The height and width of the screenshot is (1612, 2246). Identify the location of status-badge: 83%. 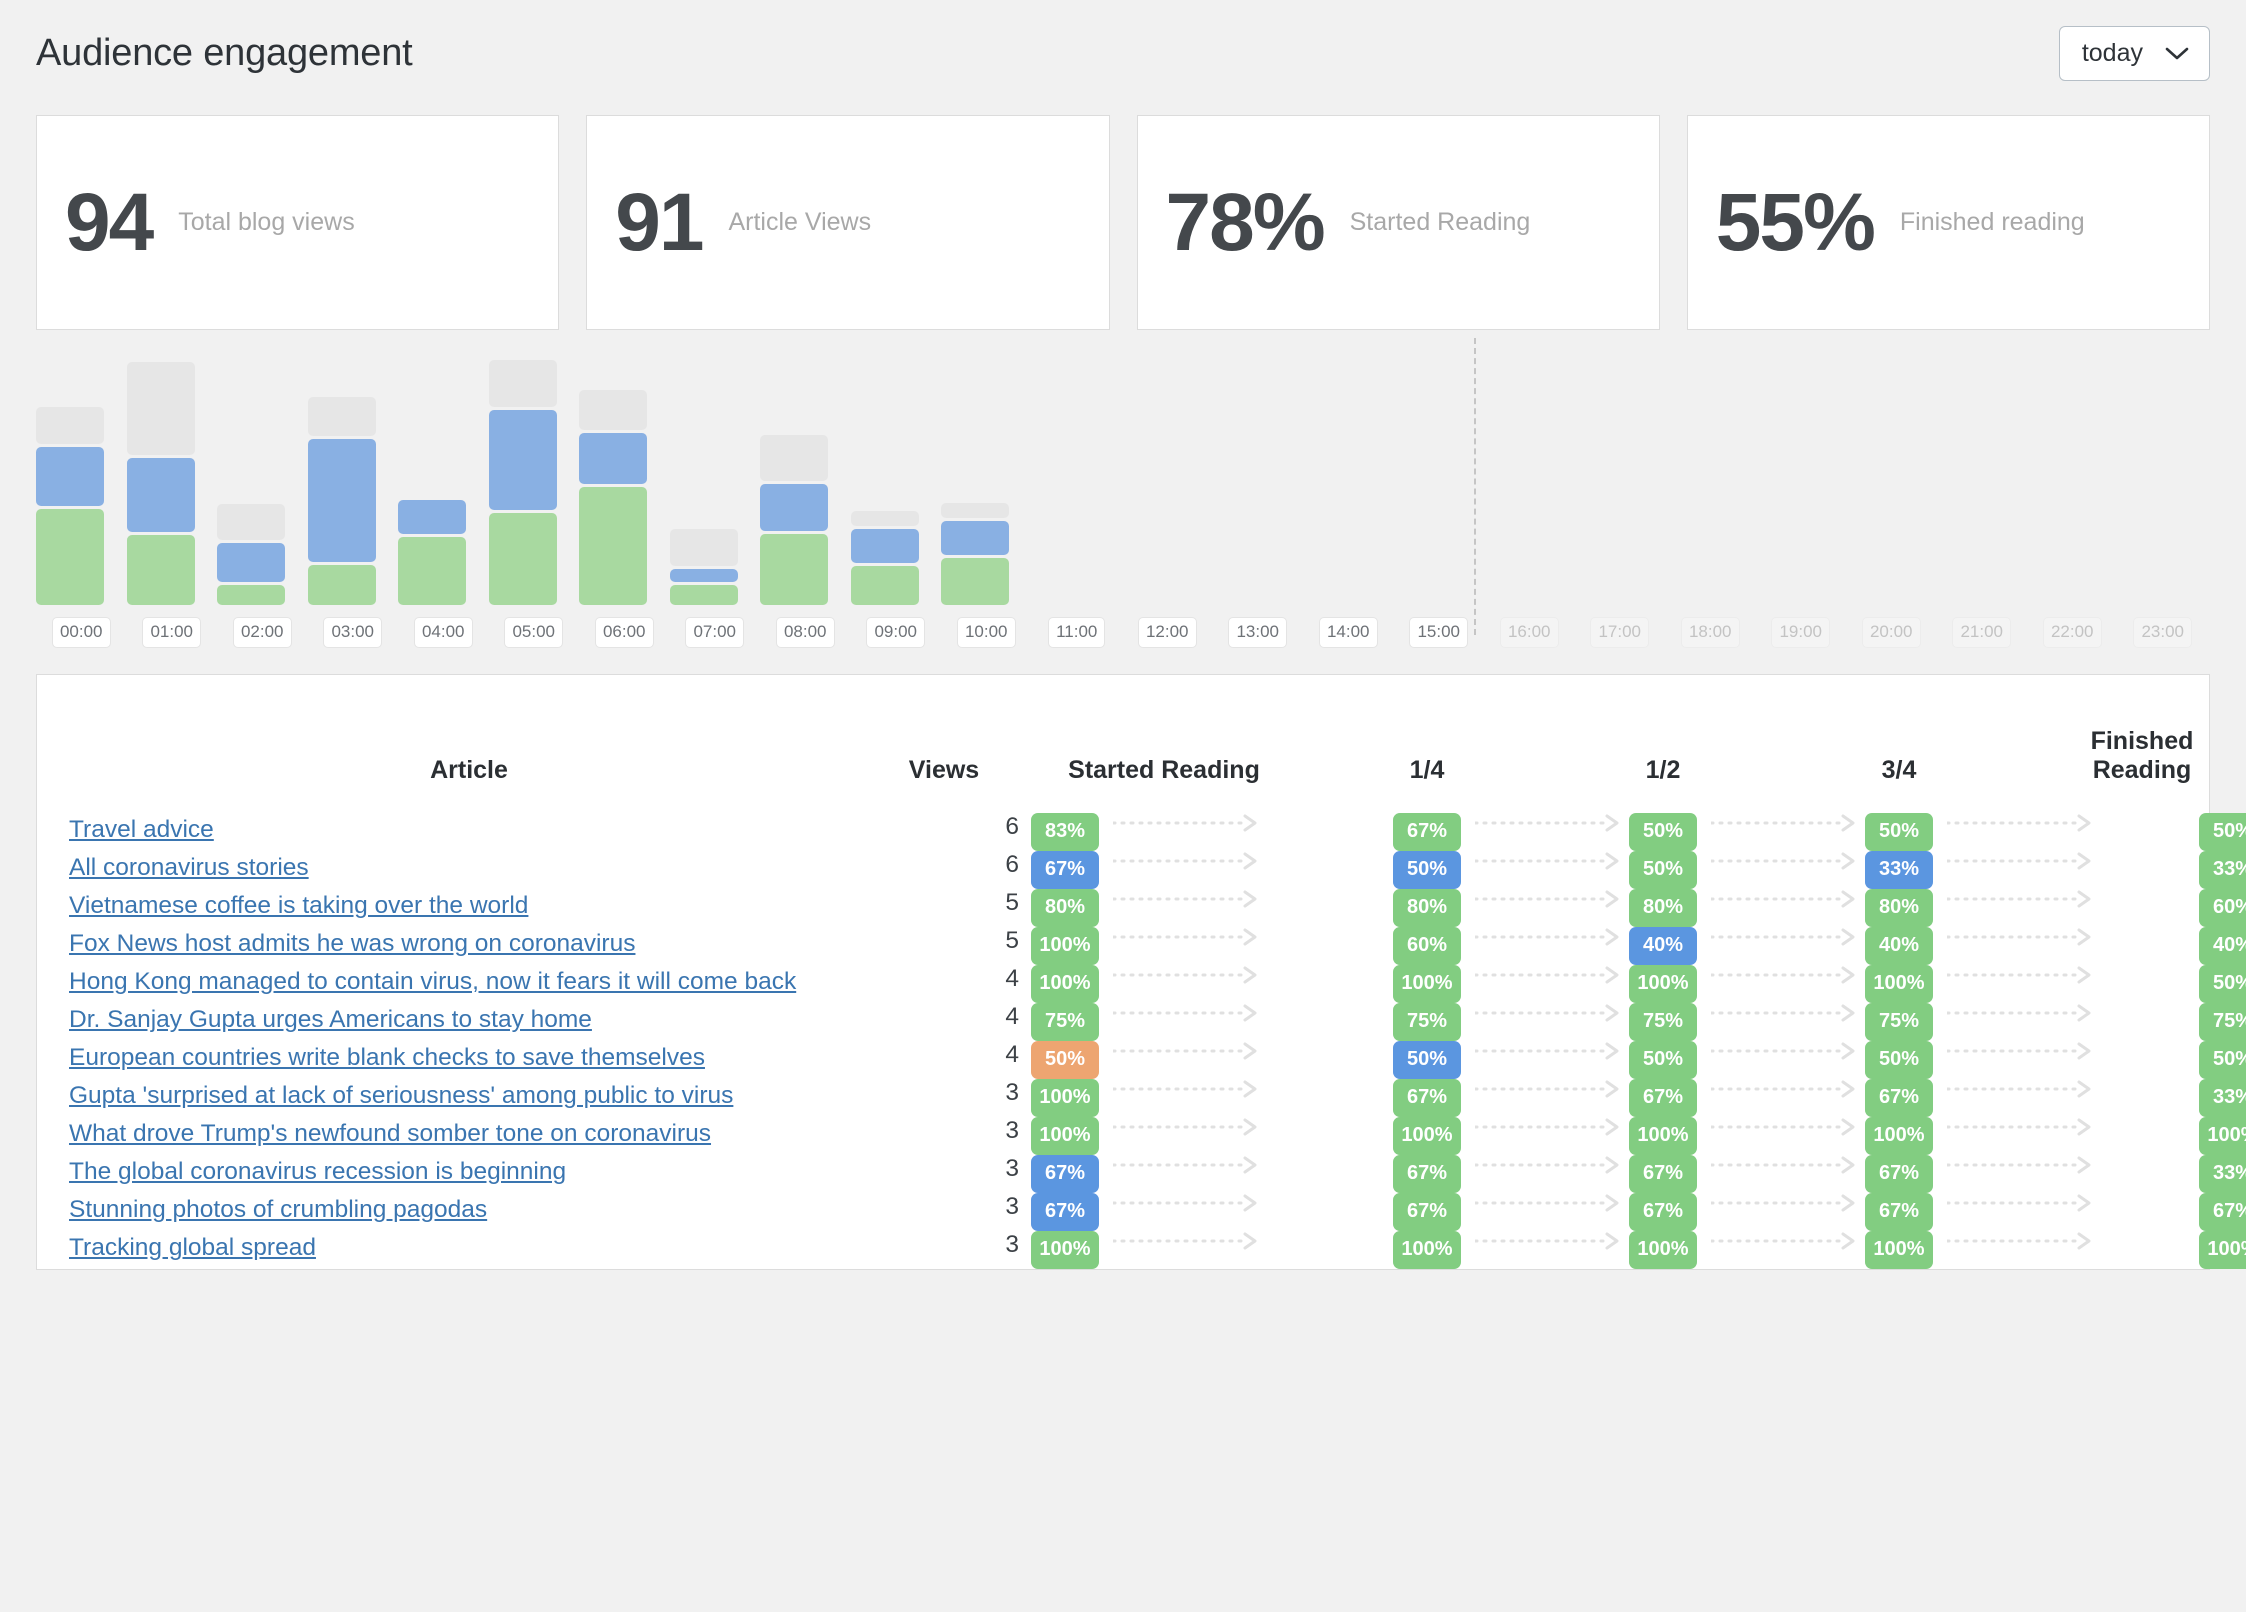
(1065, 832).